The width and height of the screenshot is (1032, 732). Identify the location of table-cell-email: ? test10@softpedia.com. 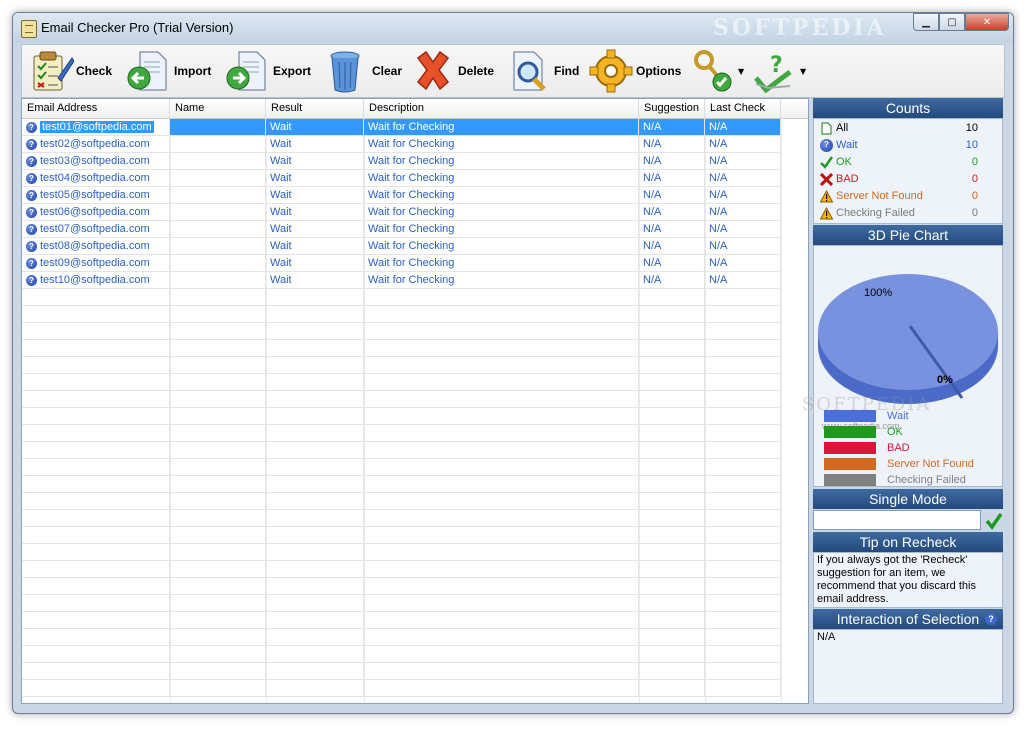
(96, 280).